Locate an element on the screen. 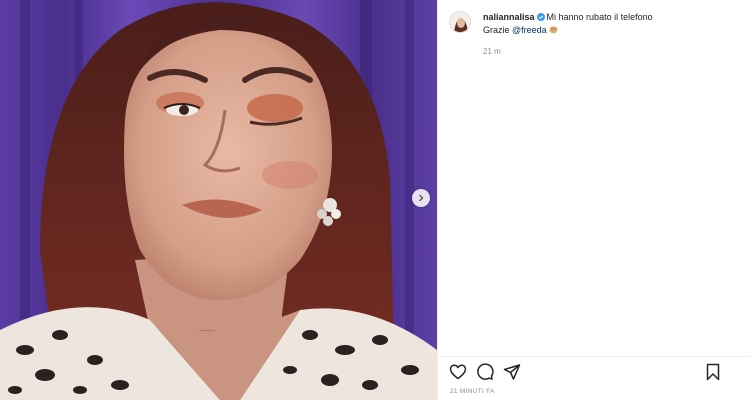 The height and width of the screenshot is (400, 750). avatar is located at coordinates (460, 22).